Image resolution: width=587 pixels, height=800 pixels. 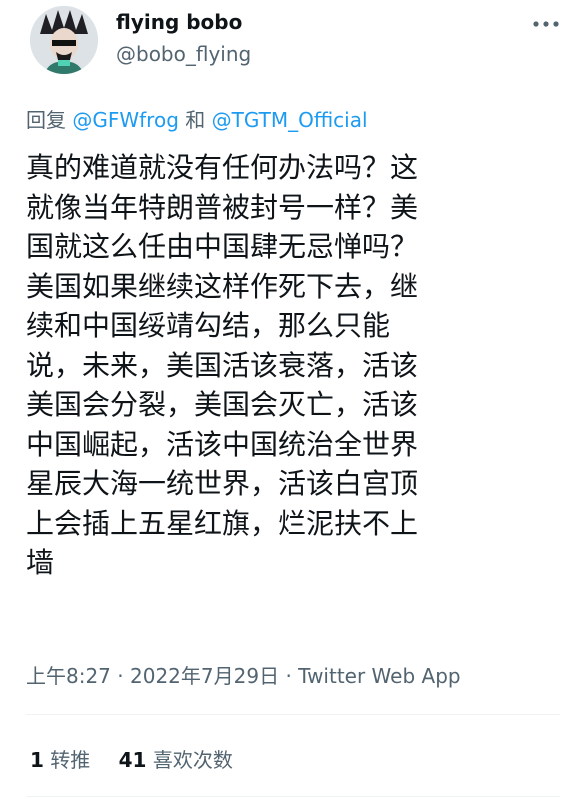 I want to click on likes-stat: 41 喜欢次数, so click(x=176, y=760).